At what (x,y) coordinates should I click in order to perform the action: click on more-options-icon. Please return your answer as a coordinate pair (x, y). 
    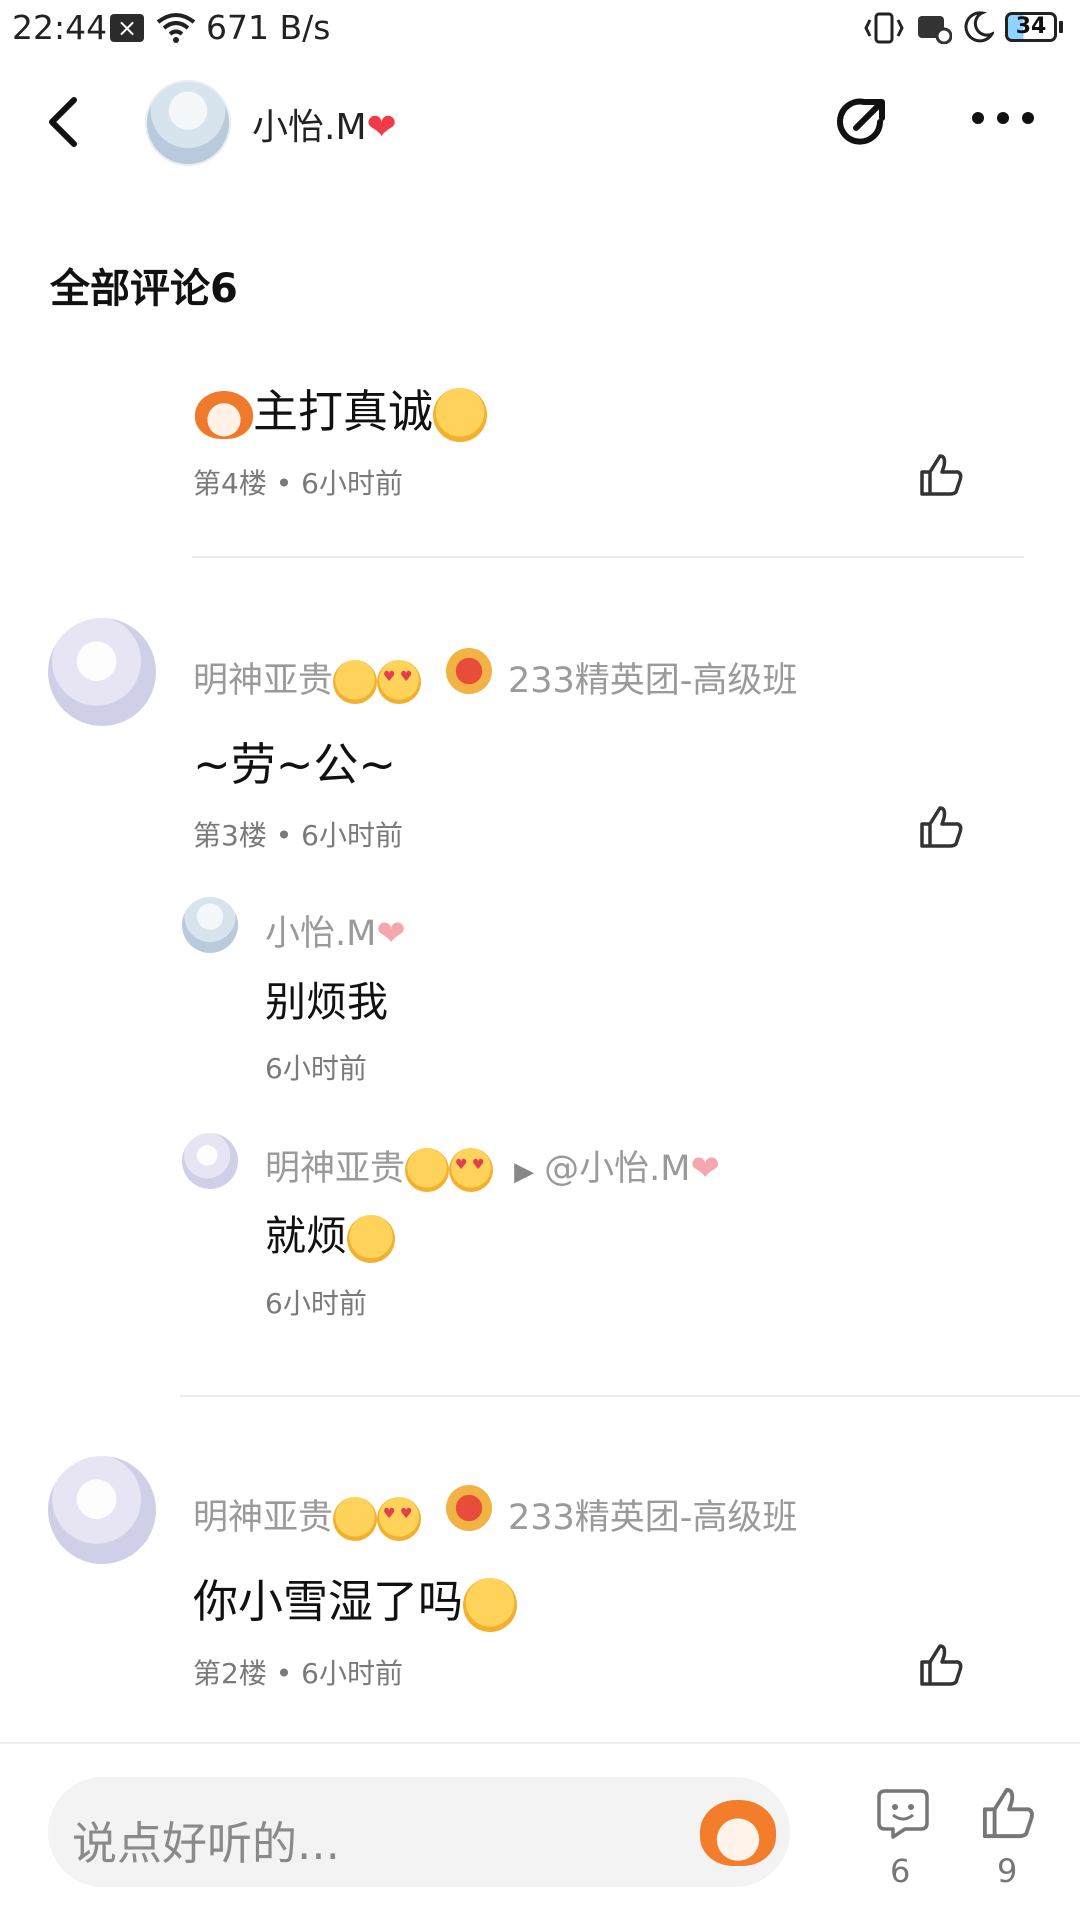
    Looking at the image, I should click on (1003, 118).